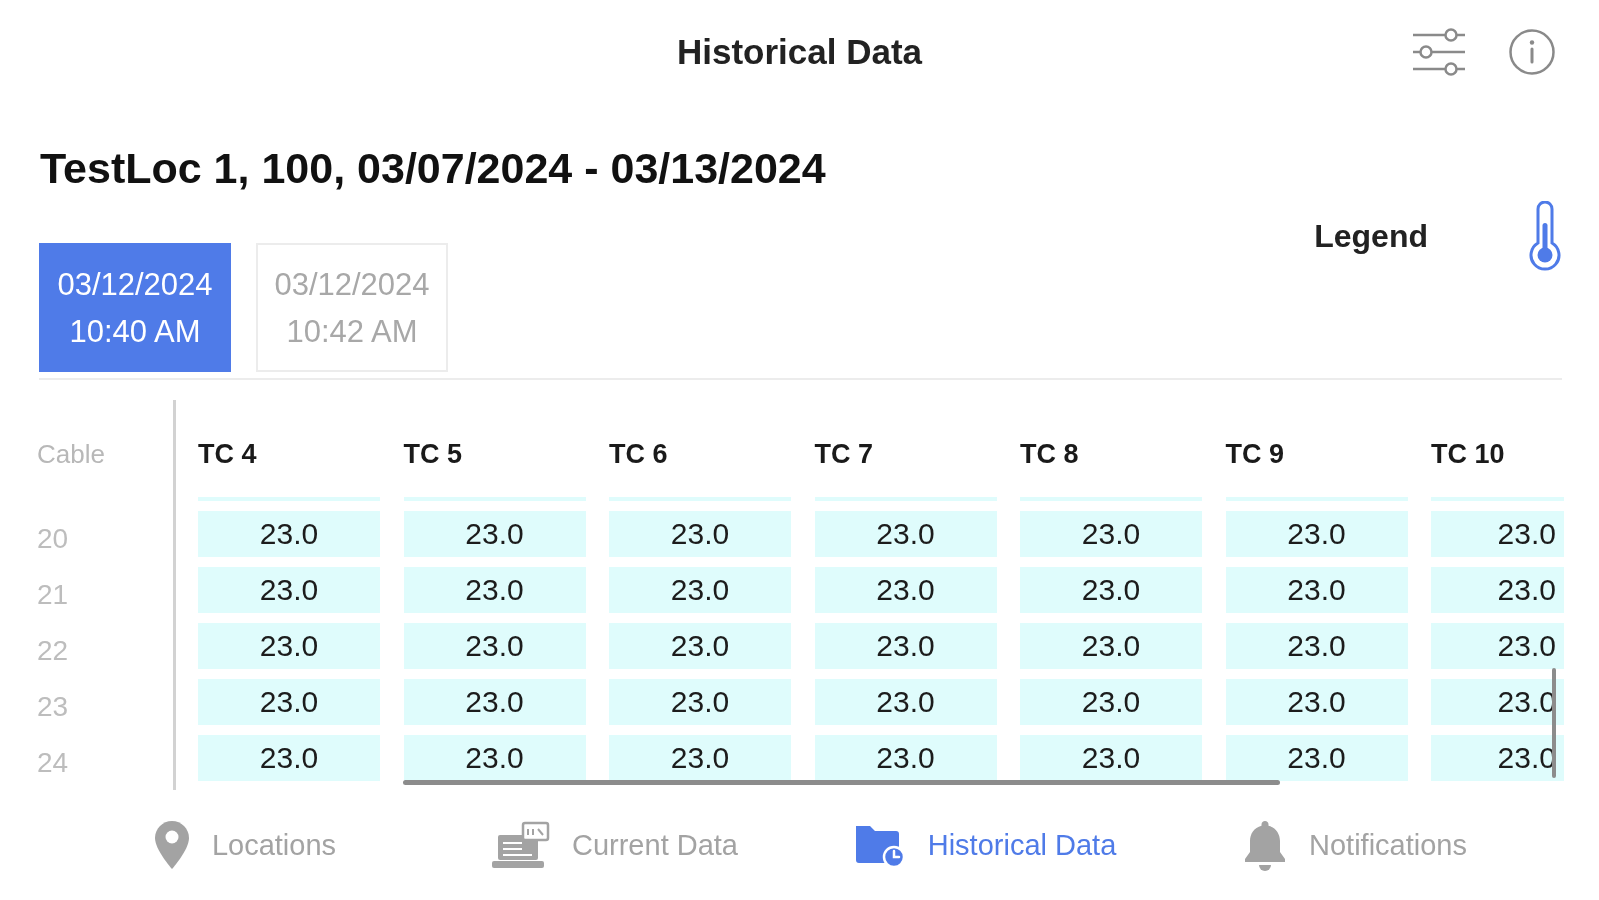  I want to click on row-label: 22, so click(53, 651).